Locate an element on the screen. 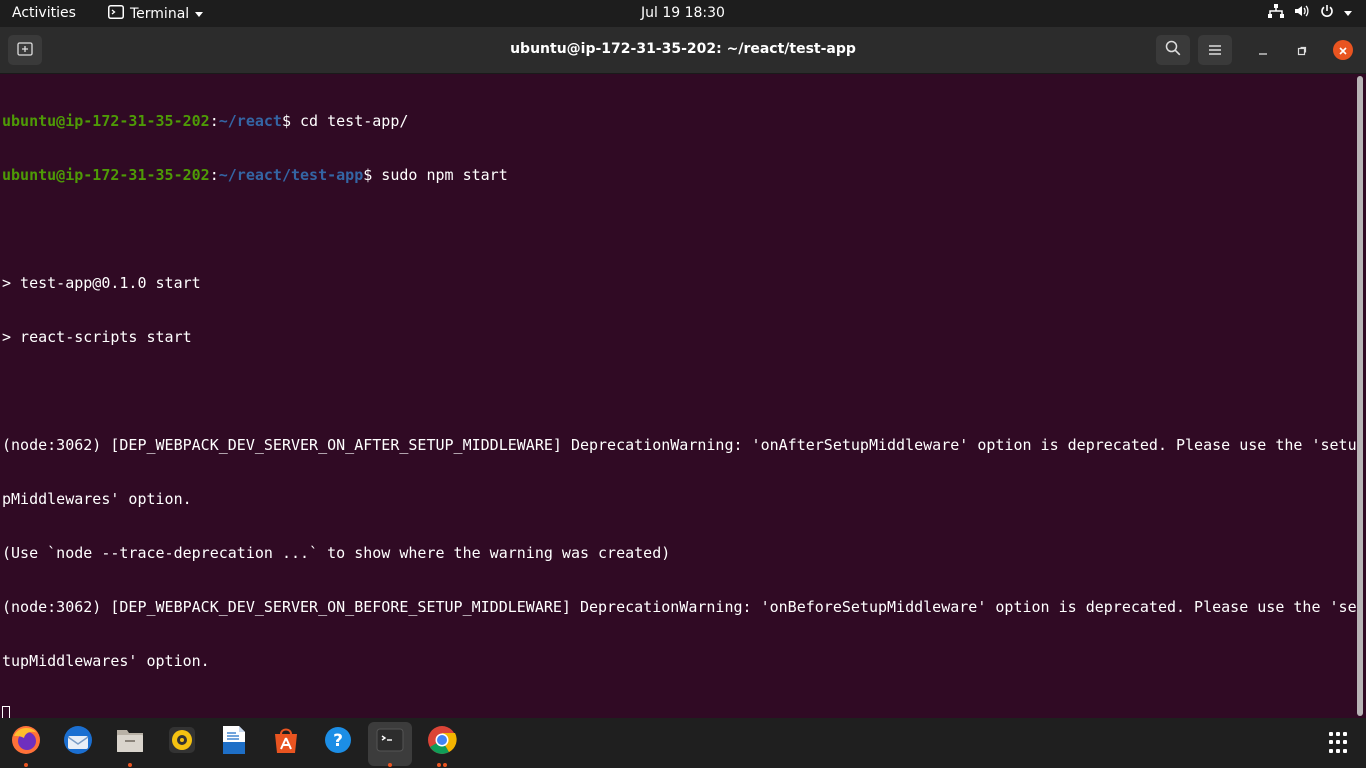  software-launcher is located at coordinates (286, 742).